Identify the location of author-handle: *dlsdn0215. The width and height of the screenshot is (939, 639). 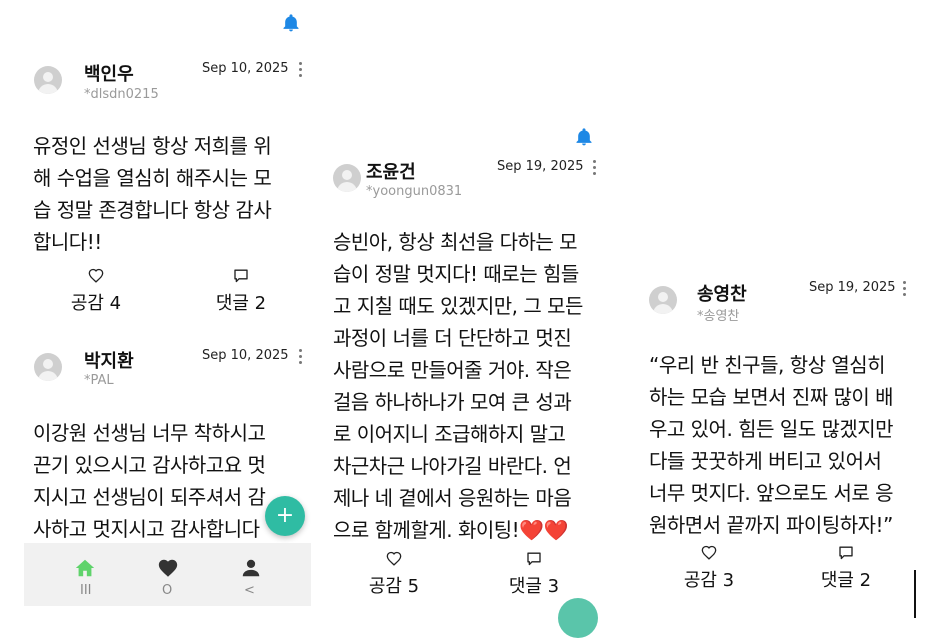
(121, 94).